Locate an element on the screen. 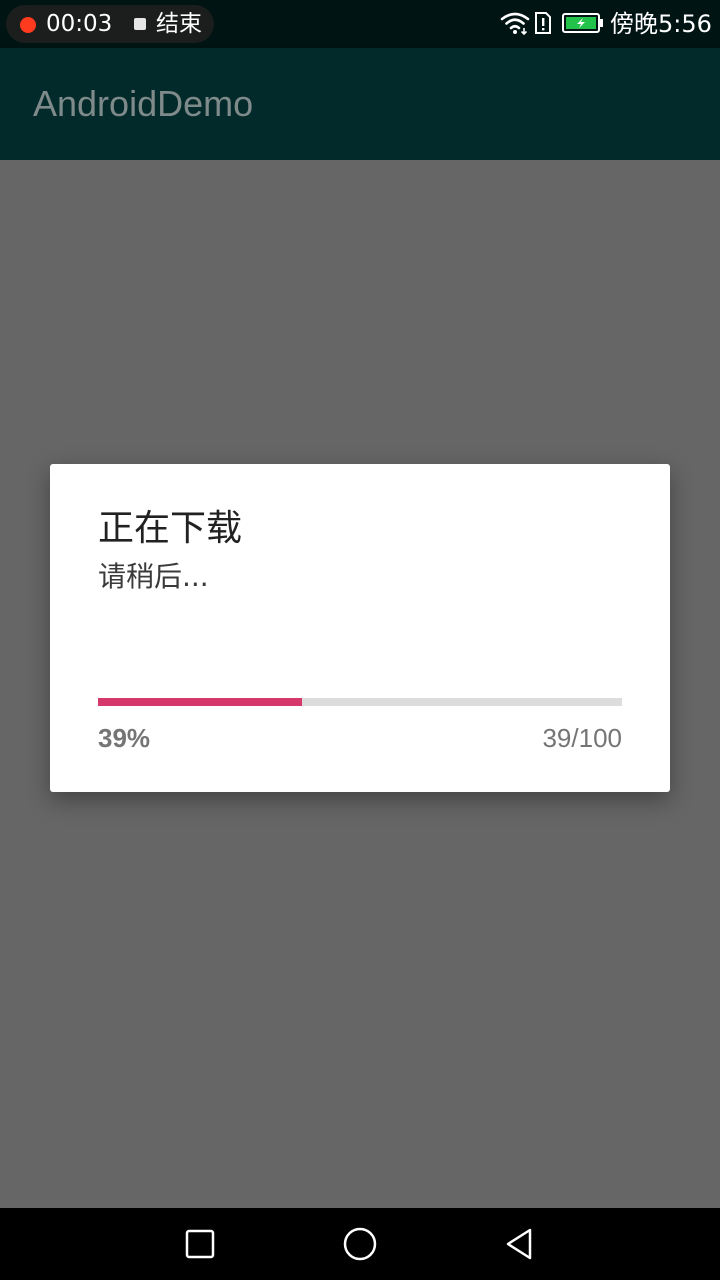  battery-charging-icon is located at coordinates (582, 23).